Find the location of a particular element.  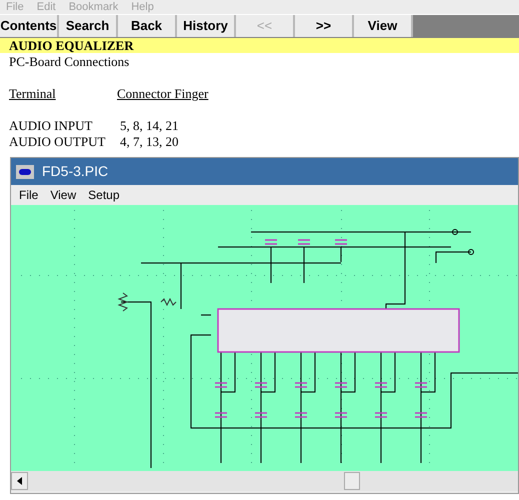

table-cell: 5, 8, 14, 21 is located at coordinates (149, 126).